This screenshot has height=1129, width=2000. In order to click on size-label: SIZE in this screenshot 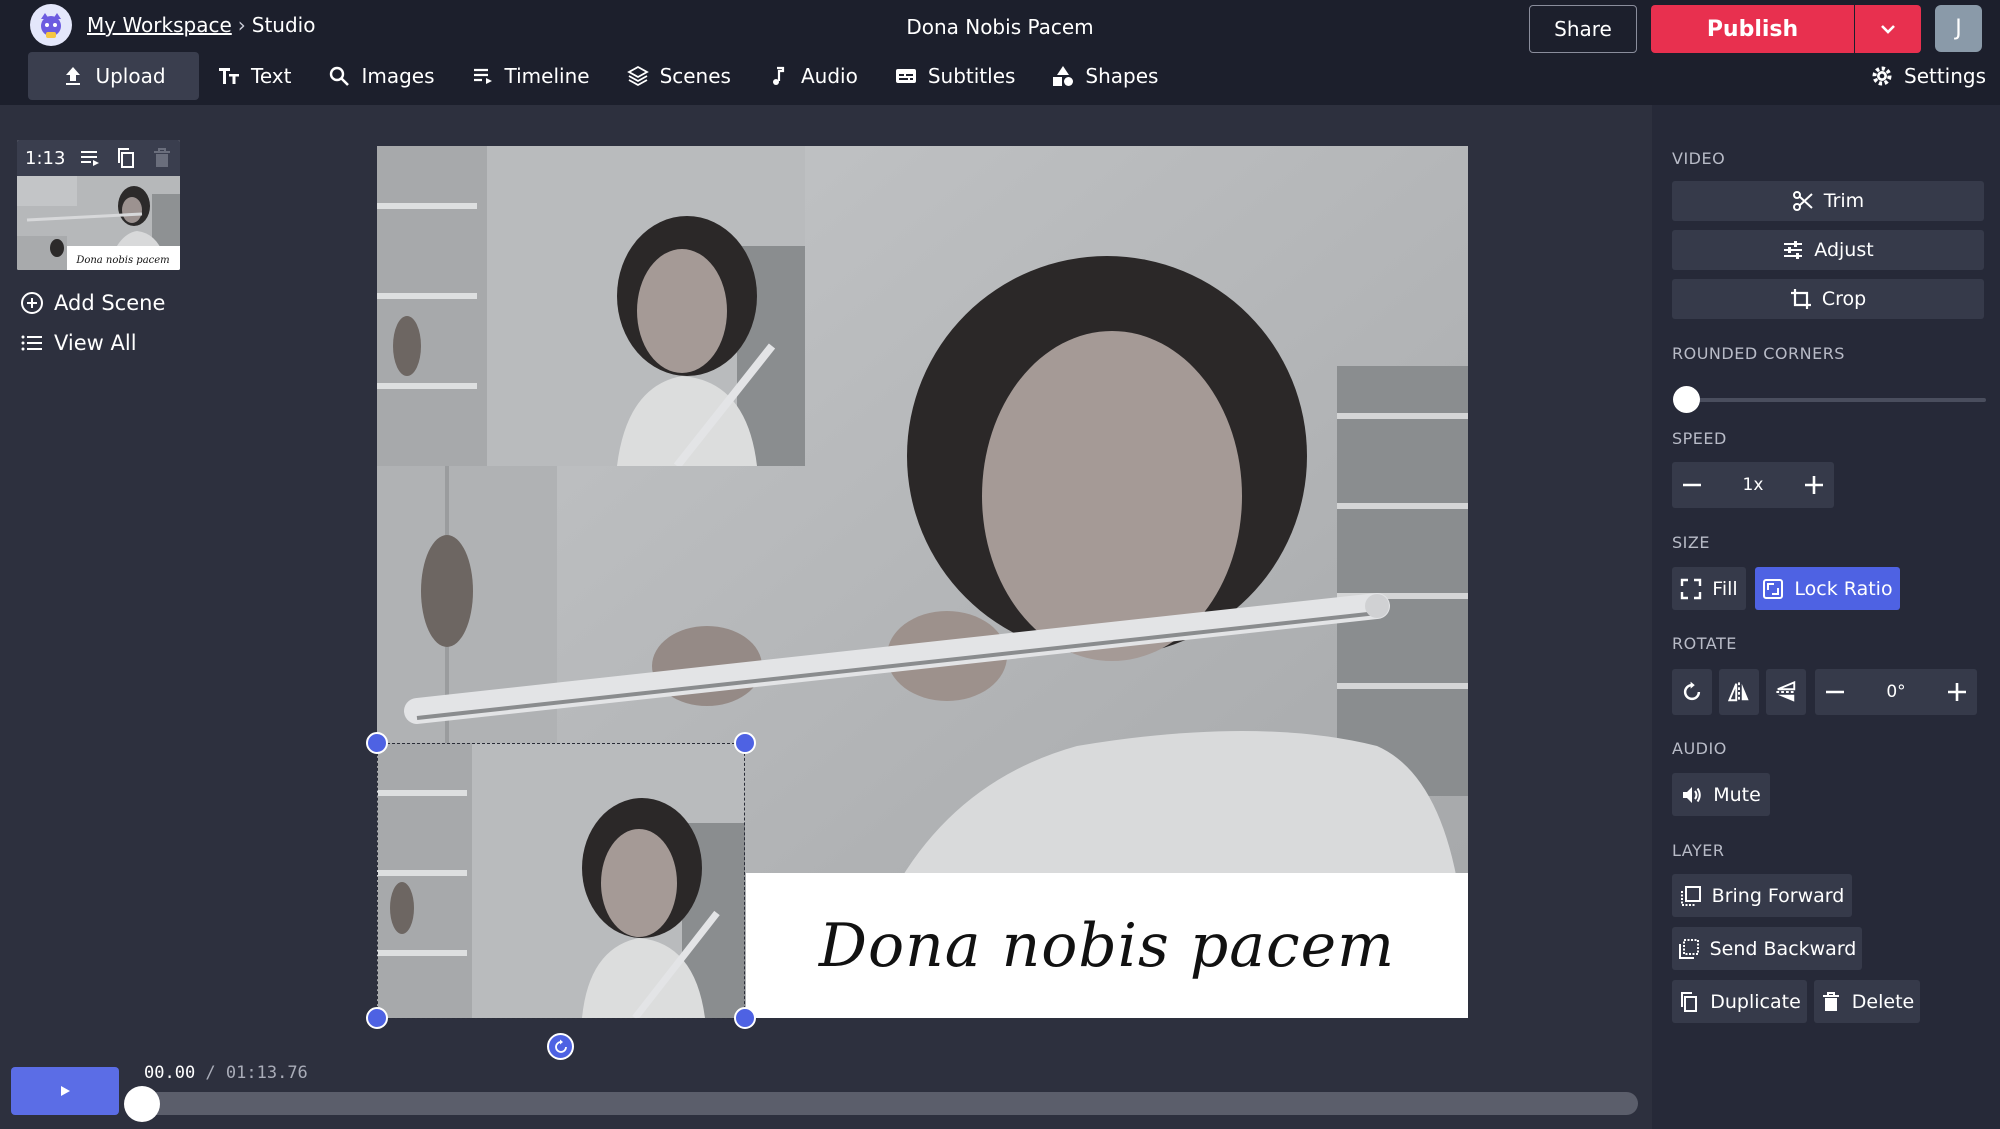, I will do `click(1691, 542)`.